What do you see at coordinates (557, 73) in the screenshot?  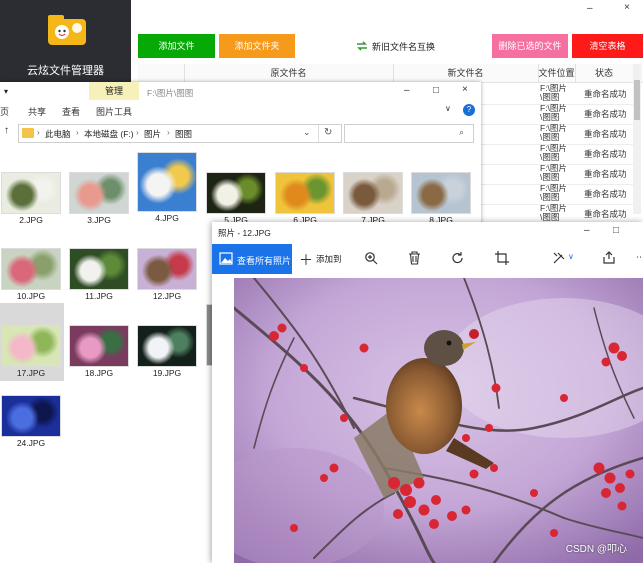 I see `header-location: 文件位置` at bounding box center [557, 73].